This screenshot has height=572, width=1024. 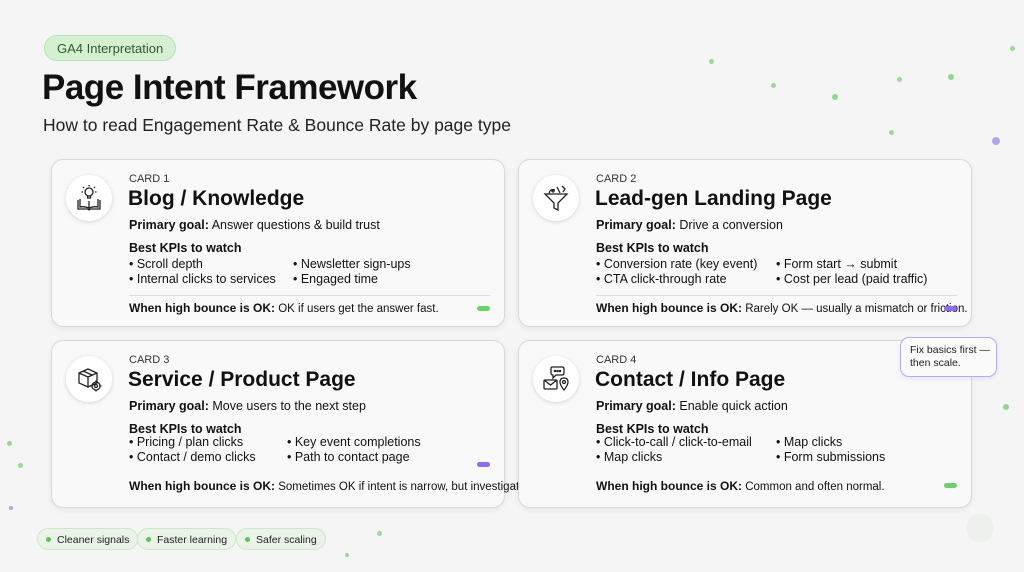 What do you see at coordinates (242, 379) in the screenshot?
I see `card-title: Service / Product Page` at bounding box center [242, 379].